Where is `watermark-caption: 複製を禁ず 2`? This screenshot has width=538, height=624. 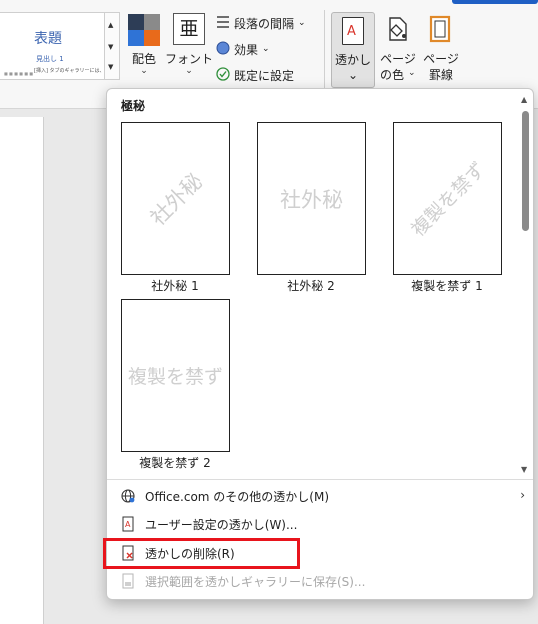 watermark-caption: 複製を禁ず 2 is located at coordinates (175, 463).